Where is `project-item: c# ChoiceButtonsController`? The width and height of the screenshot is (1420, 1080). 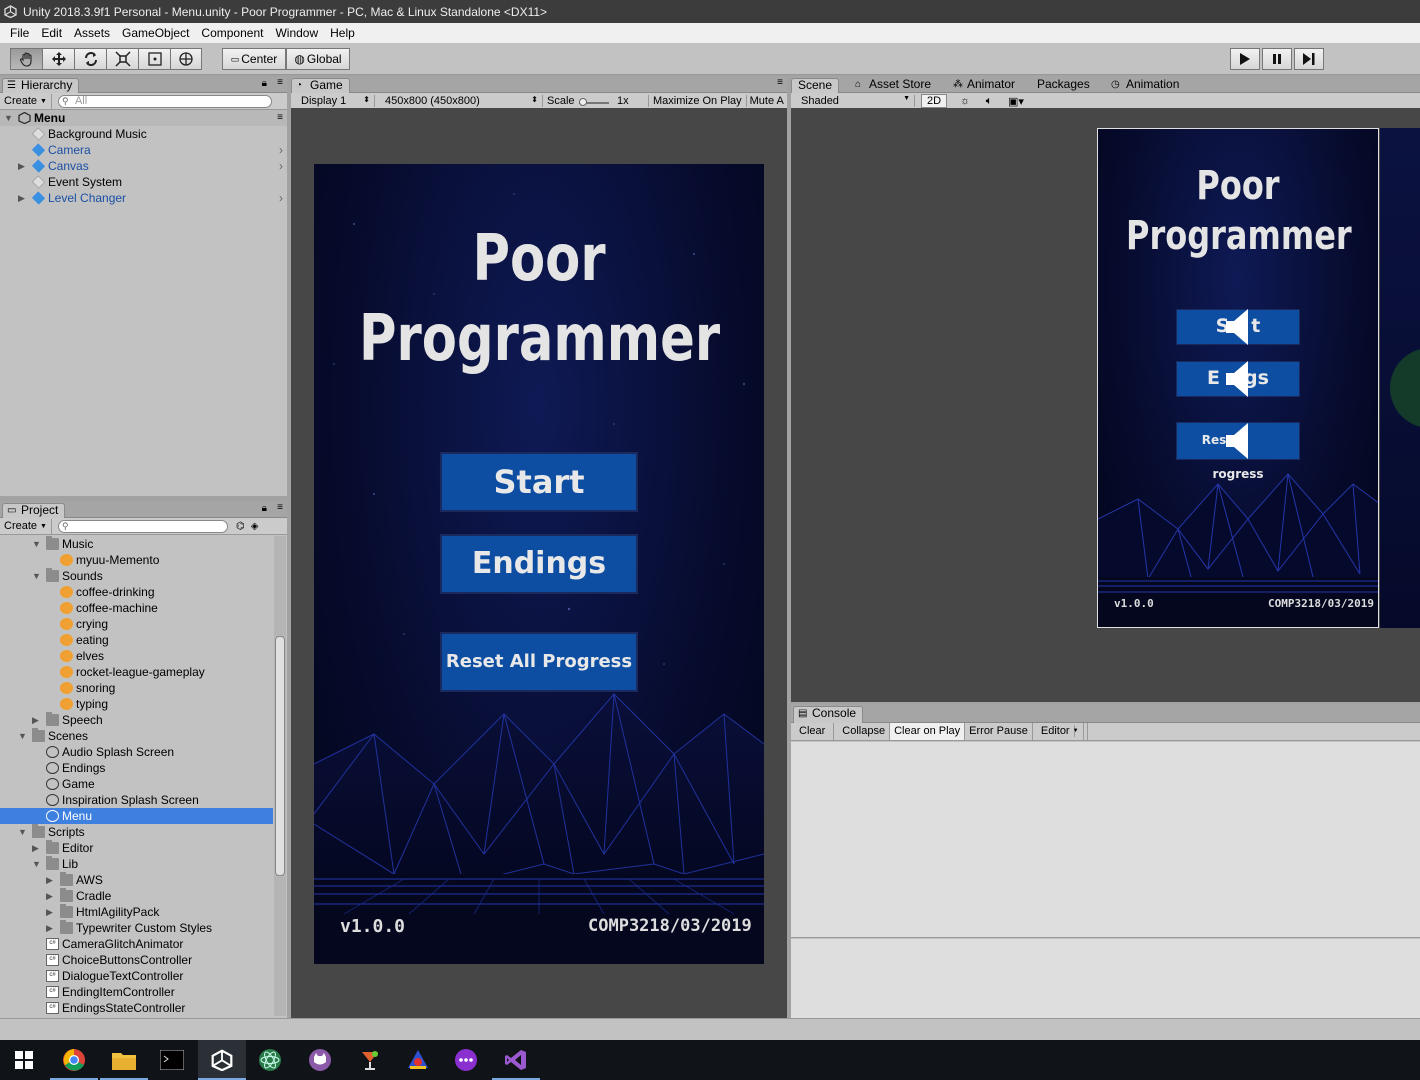 project-item: c# ChoiceButtonsController is located at coordinates (136, 960).